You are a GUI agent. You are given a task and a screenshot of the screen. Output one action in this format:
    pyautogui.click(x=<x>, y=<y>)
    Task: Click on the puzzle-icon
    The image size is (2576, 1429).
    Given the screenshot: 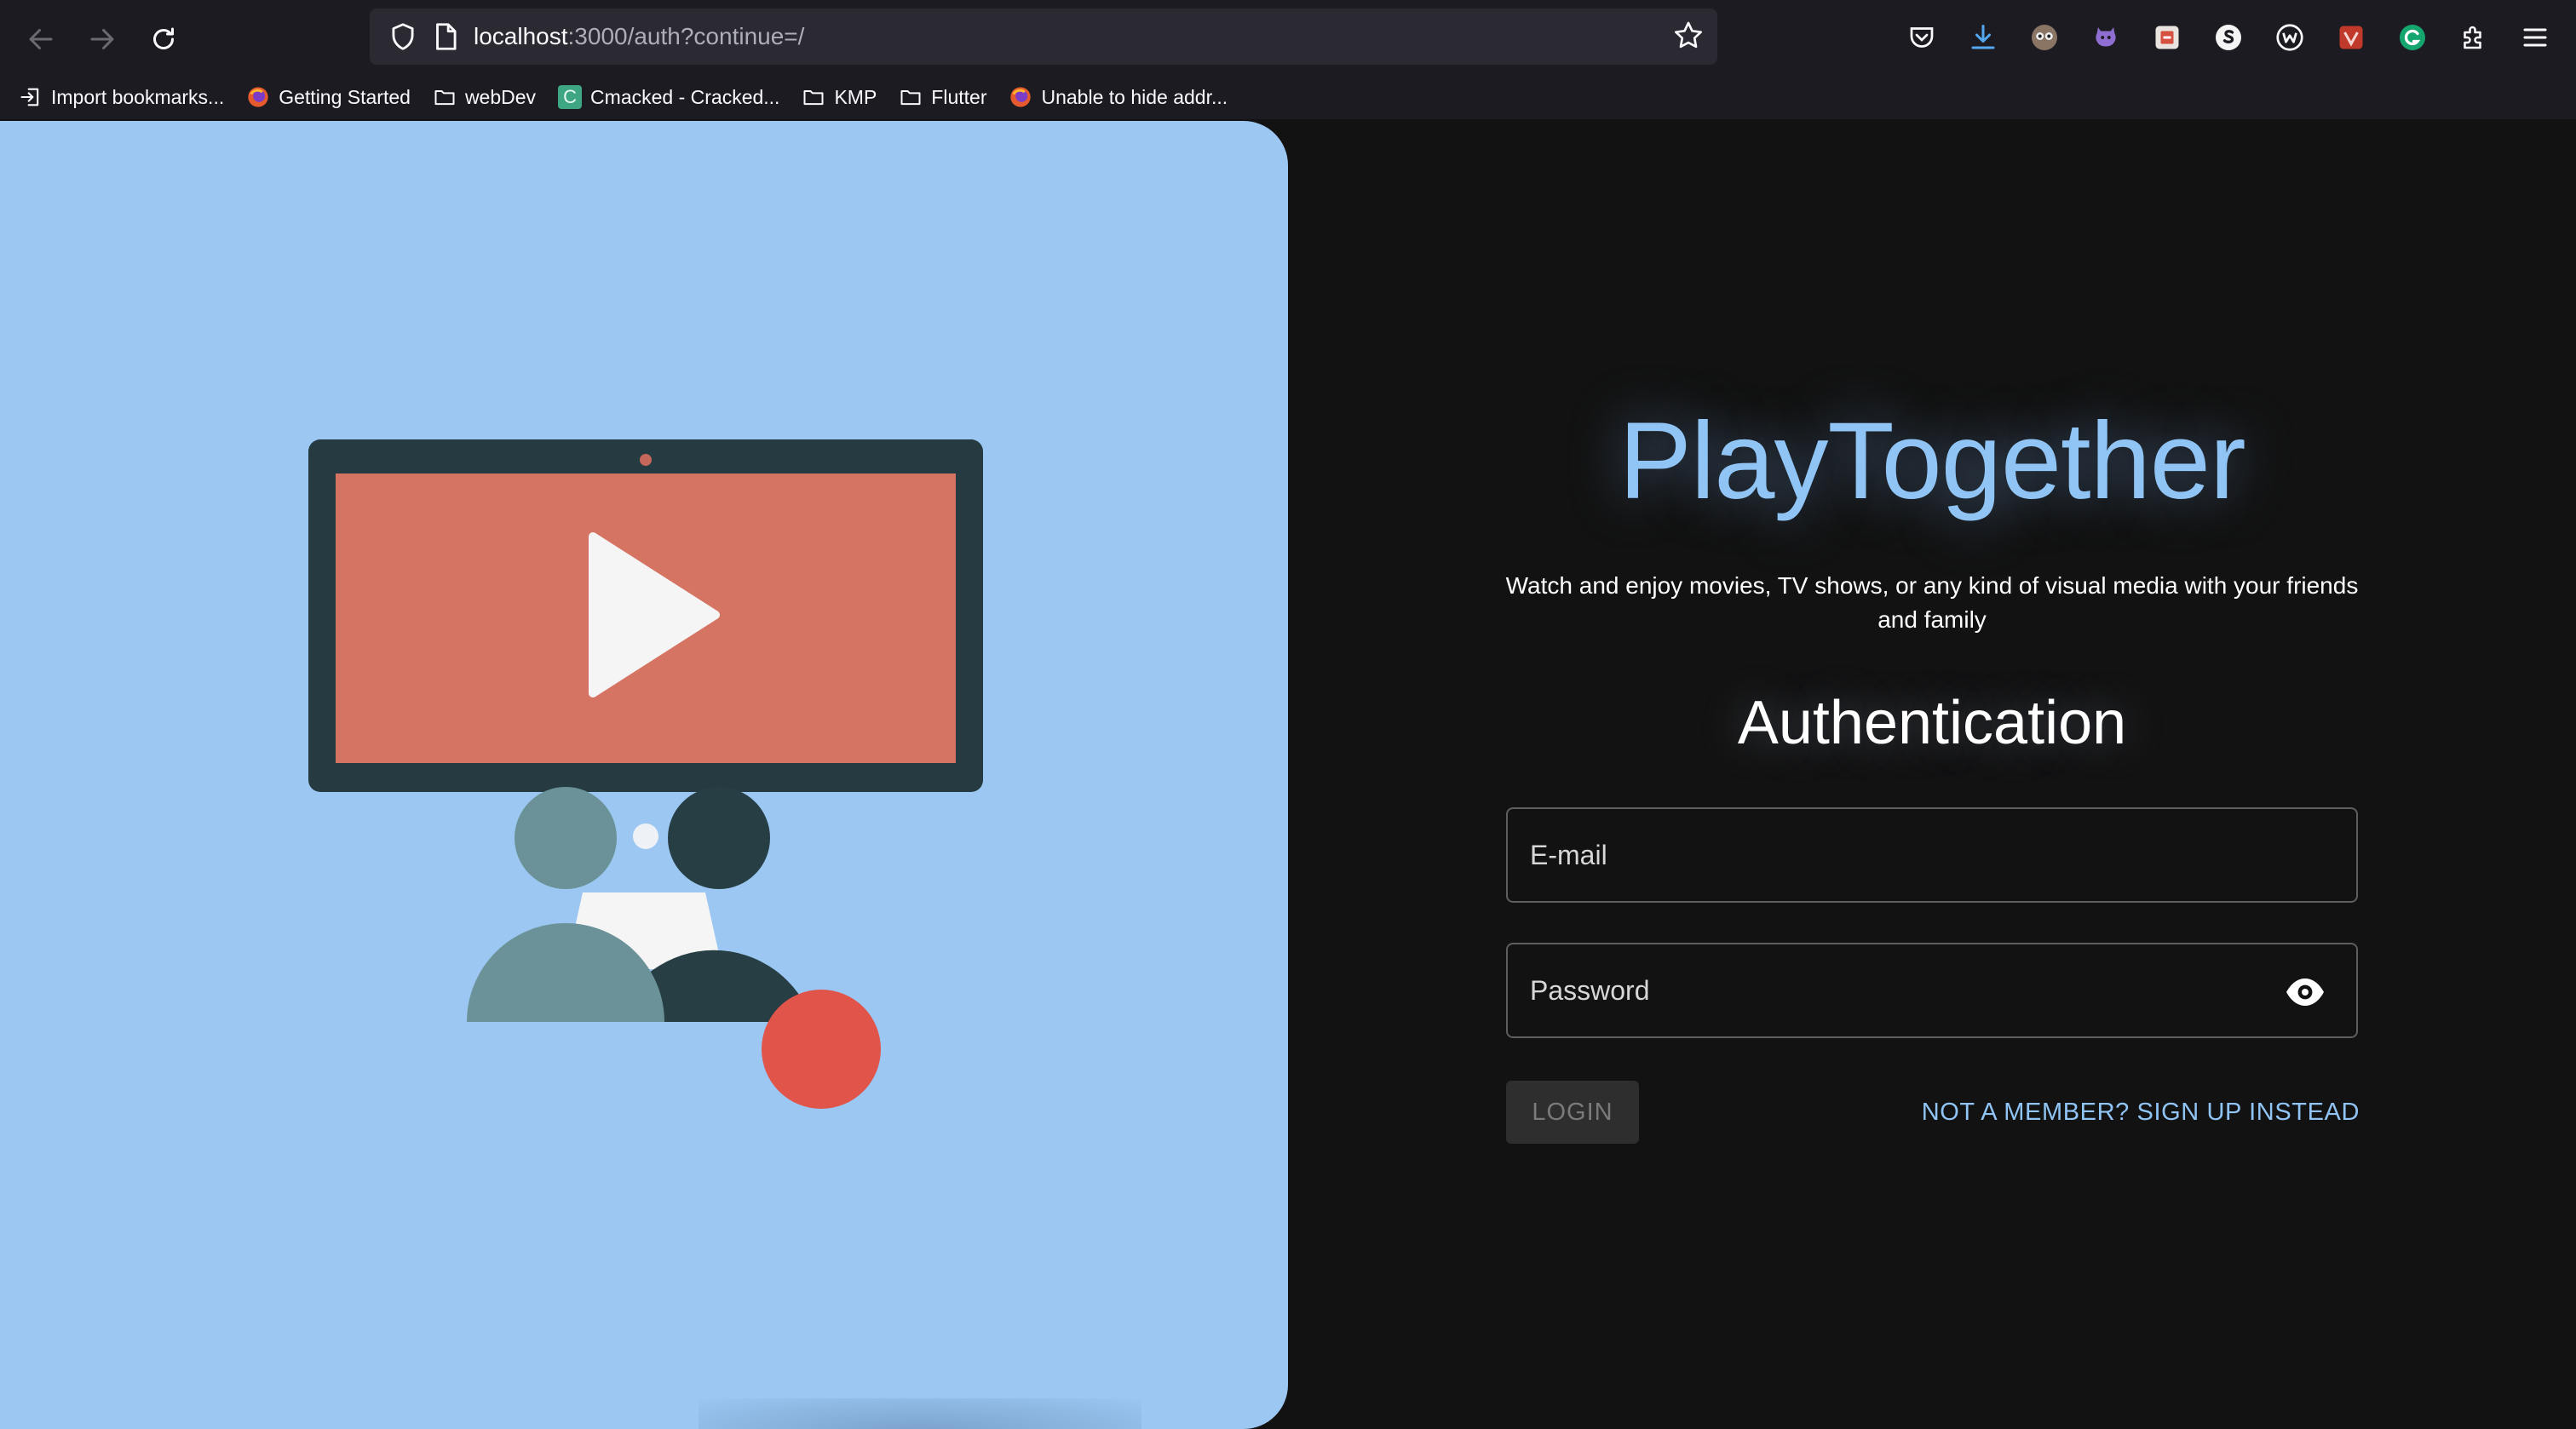 What is the action you would take?
    pyautogui.click(x=2473, y=37)
    